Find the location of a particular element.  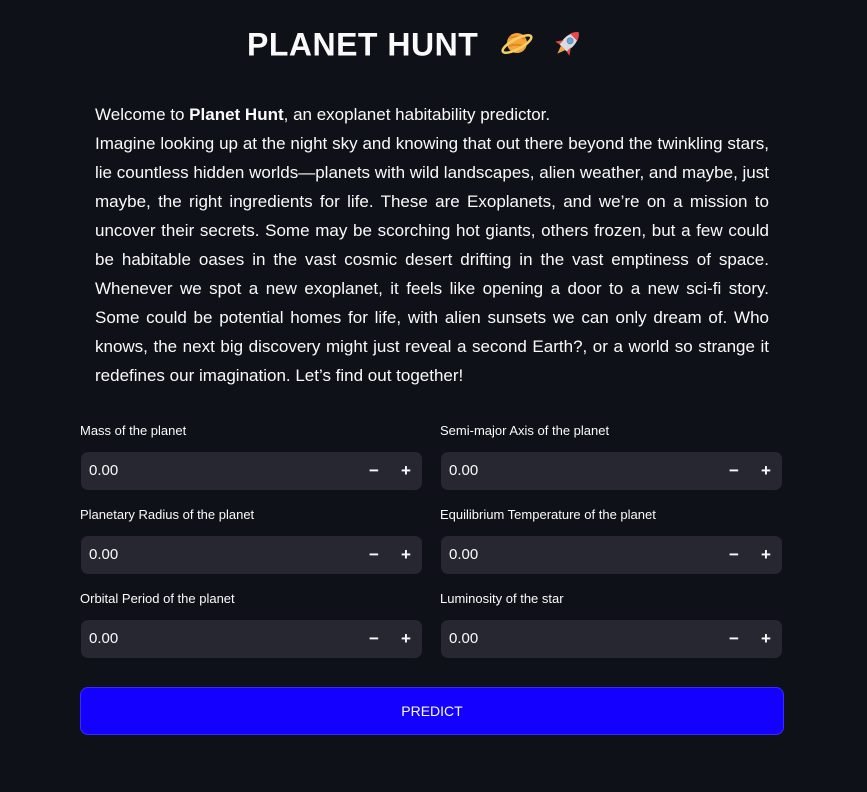

eq-temp-label: Equilibrium Temperature of the planet is located at coordinates (548, 514).